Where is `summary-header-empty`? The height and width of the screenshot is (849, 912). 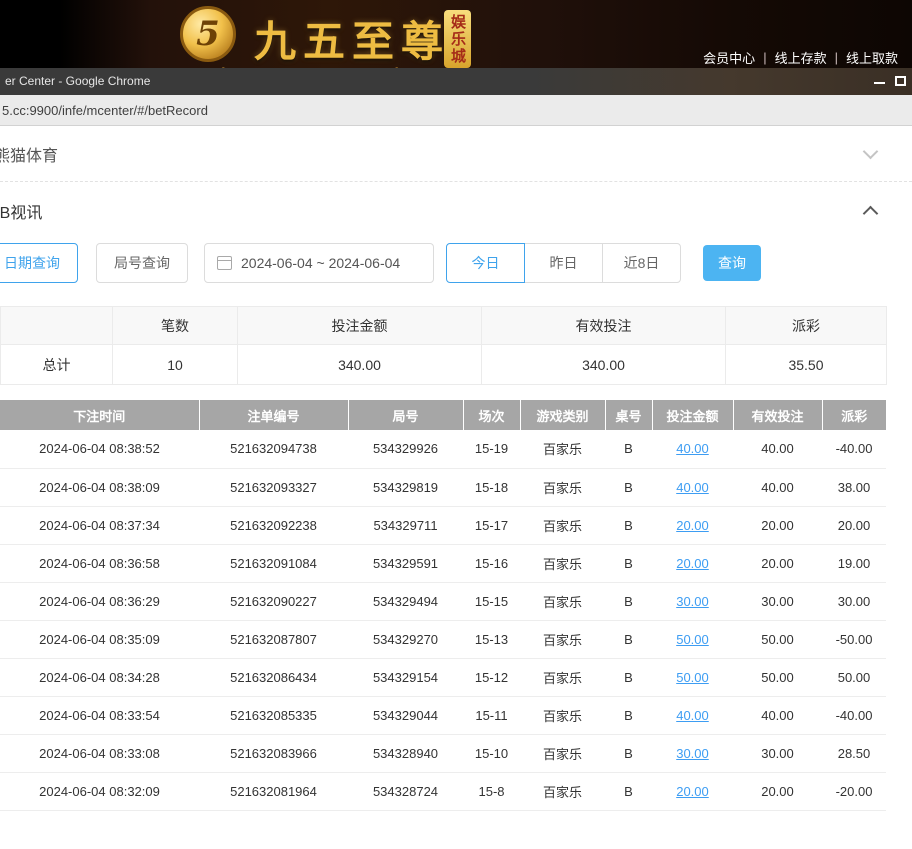
summary-header-empty is located at coordinates (56, 325).